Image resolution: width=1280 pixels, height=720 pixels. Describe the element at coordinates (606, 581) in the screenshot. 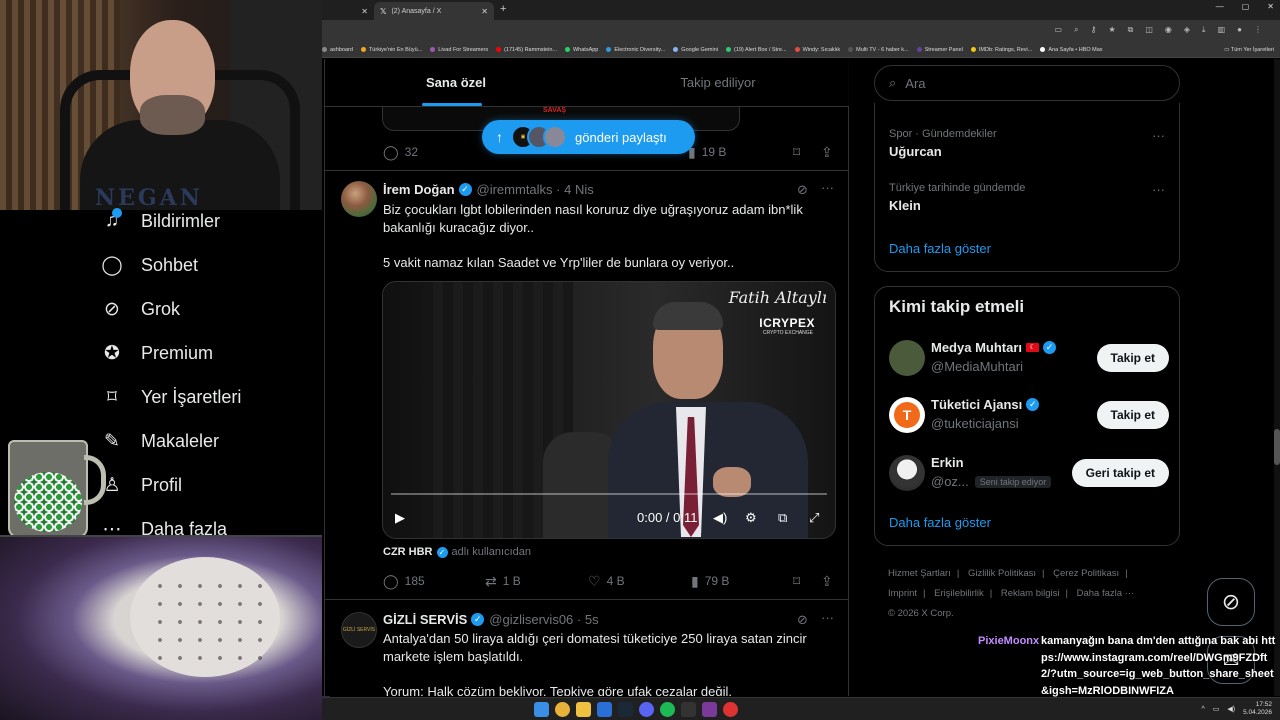

I see `like-button: ♡ 4 B` at that location.